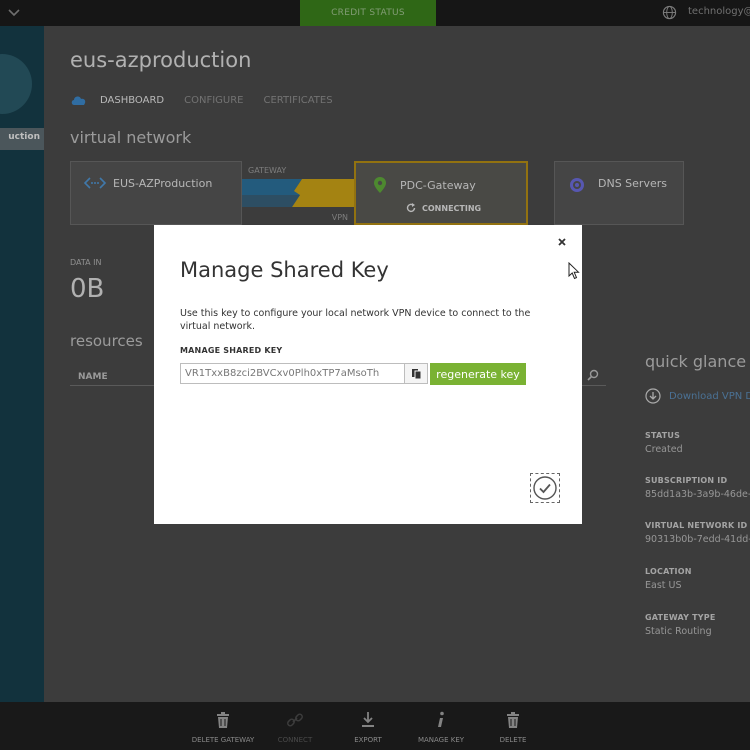  I want to click on checkmark-icon, so click(545, 488).